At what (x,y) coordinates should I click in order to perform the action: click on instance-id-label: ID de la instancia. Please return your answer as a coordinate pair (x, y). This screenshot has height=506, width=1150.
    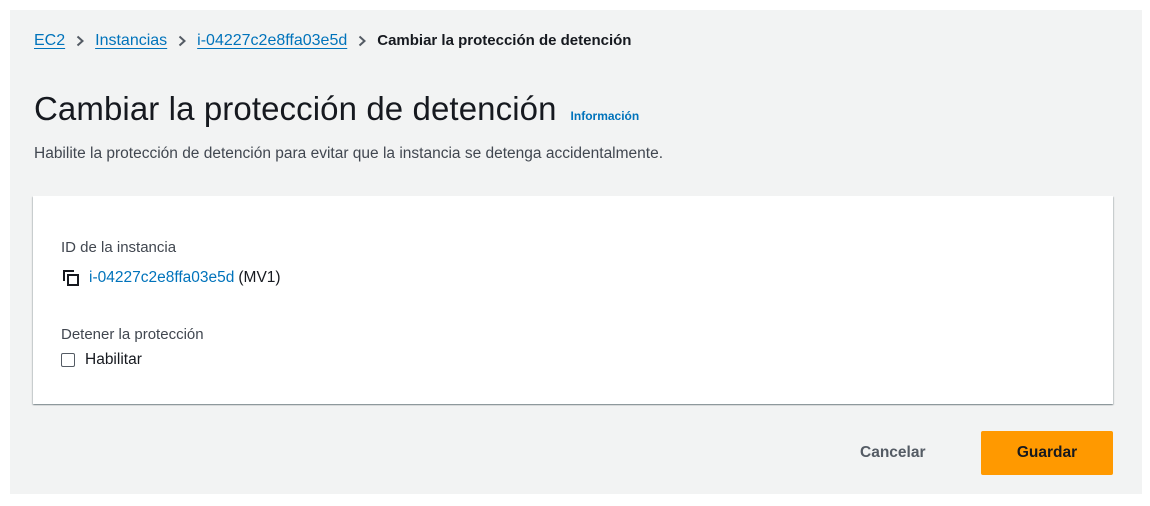
    Looking at the image, I should click on (119, 247).